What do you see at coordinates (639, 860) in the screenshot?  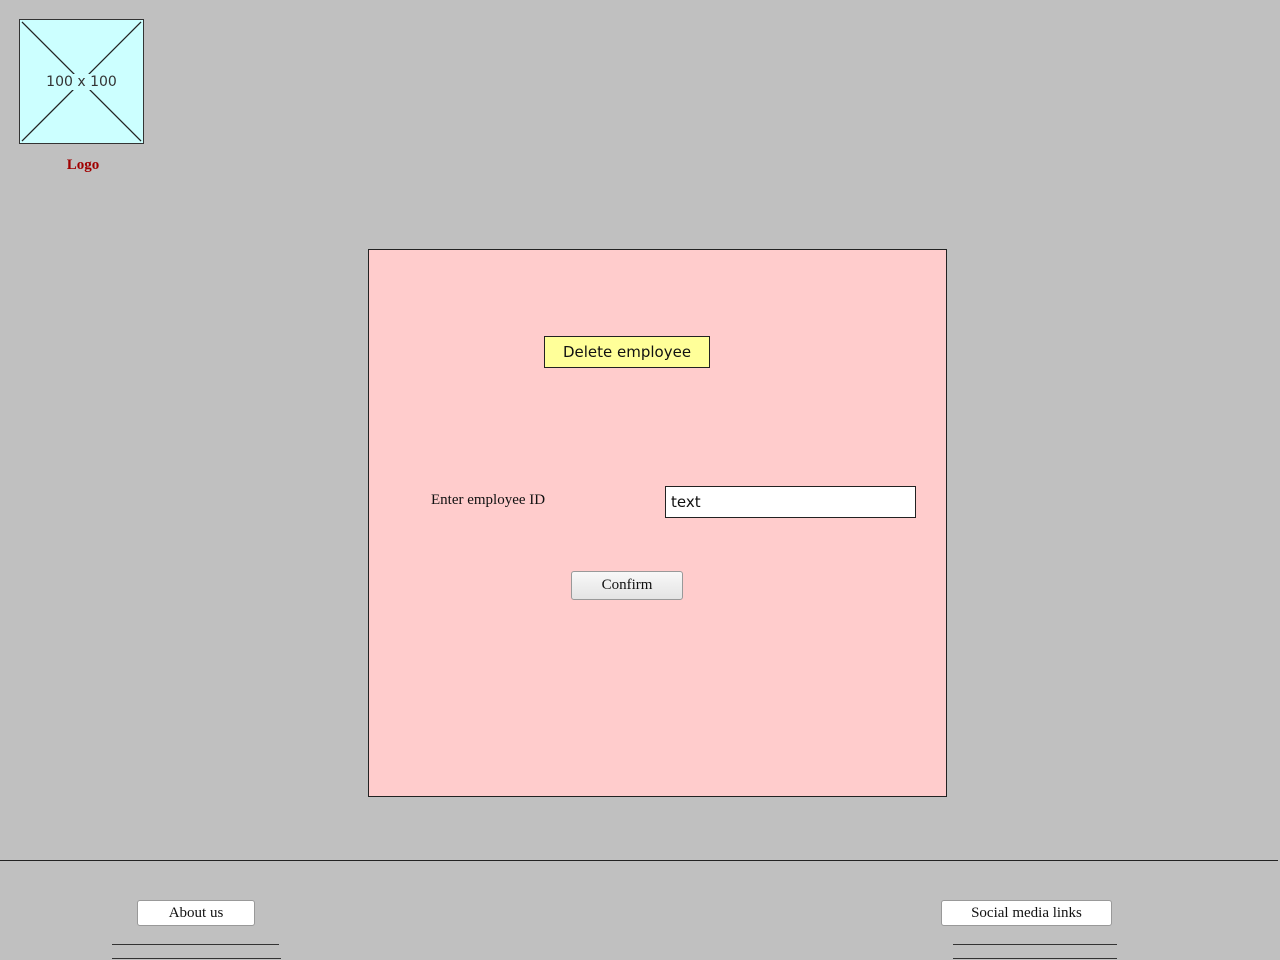 I see `footer-divider` at bounding box center [639, 860].